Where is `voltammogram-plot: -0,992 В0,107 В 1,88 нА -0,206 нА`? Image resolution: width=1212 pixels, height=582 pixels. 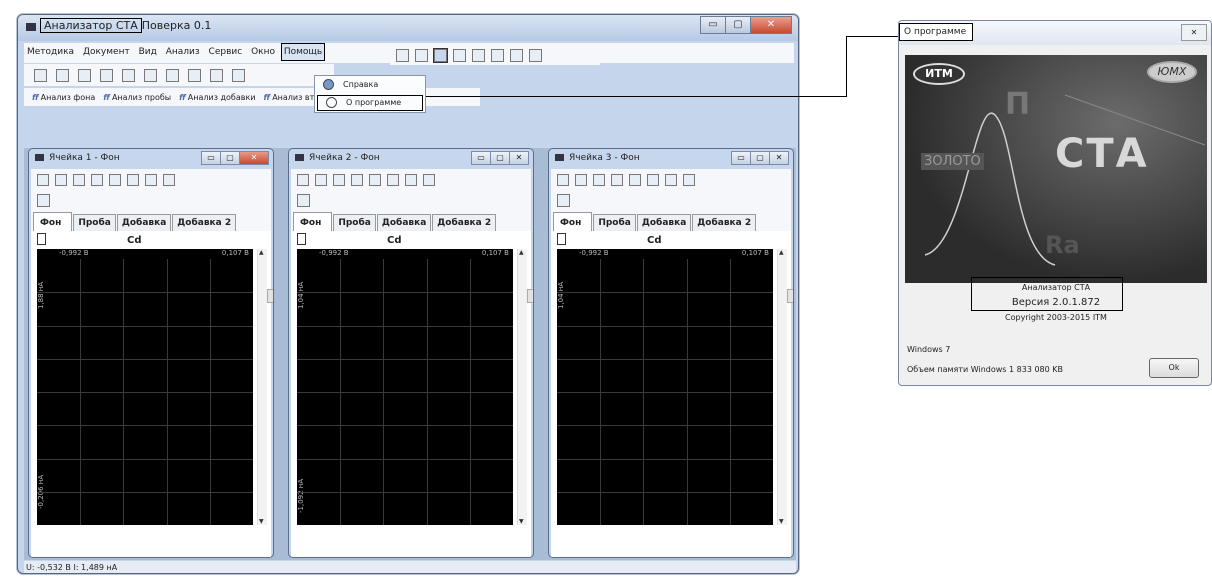
voltammogram-plot: -0,992 В0,107 В 1,88 нА -0,206 нА is located at coordinates (145, 387).